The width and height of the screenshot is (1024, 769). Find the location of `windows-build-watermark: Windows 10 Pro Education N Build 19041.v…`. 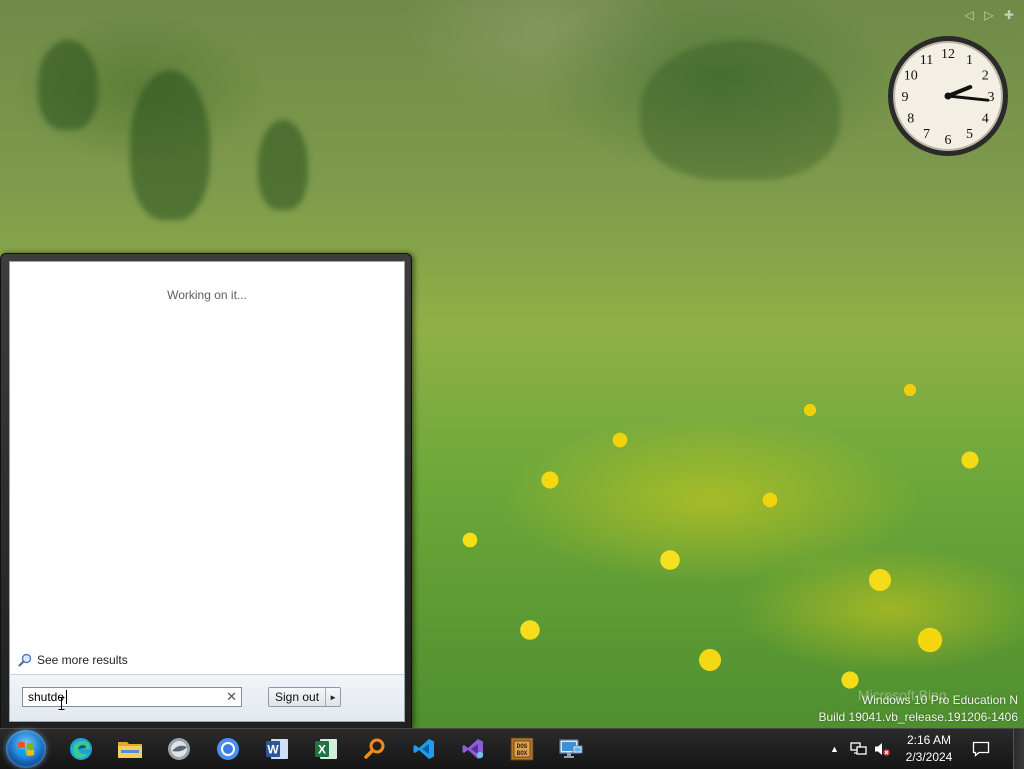

windows-build-watermark: Windows 10 Pro Education N Build 19041.v… is located at coordinates (919, 709).